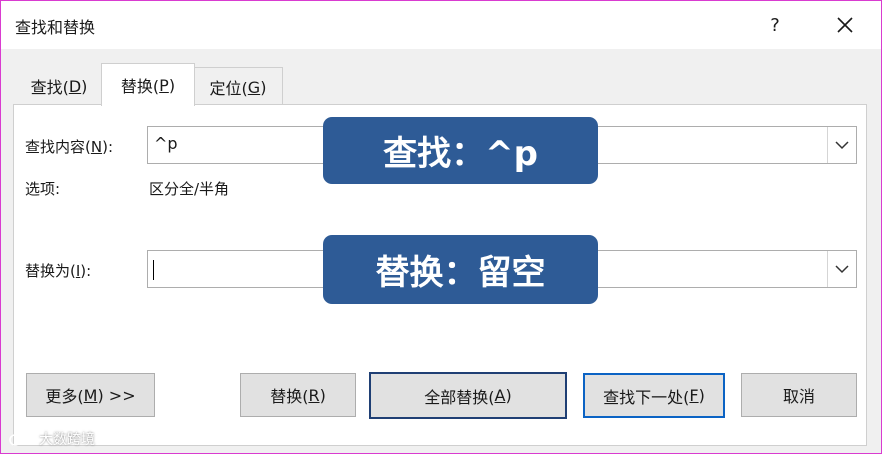 The height and width of the screenshot is (454, 882). I want to click on find-what-label: 查找内容(N):, so click(69, 147).